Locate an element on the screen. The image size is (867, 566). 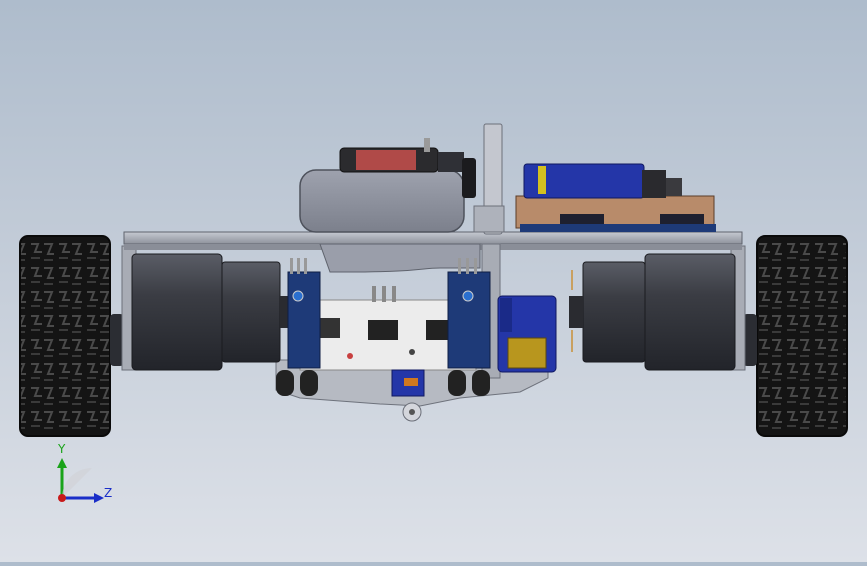
chassis-body is located at coordinates (390, 221).